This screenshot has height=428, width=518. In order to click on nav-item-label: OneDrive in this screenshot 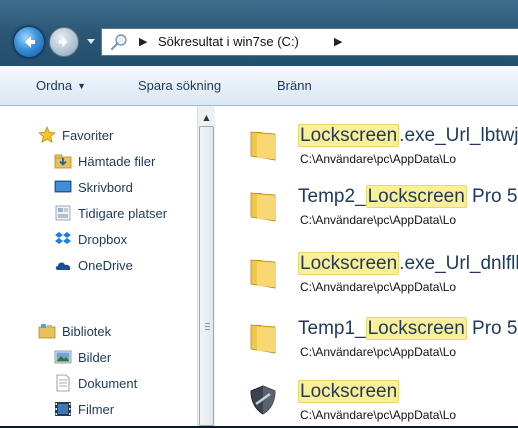, I will do `click(105, 265)`.